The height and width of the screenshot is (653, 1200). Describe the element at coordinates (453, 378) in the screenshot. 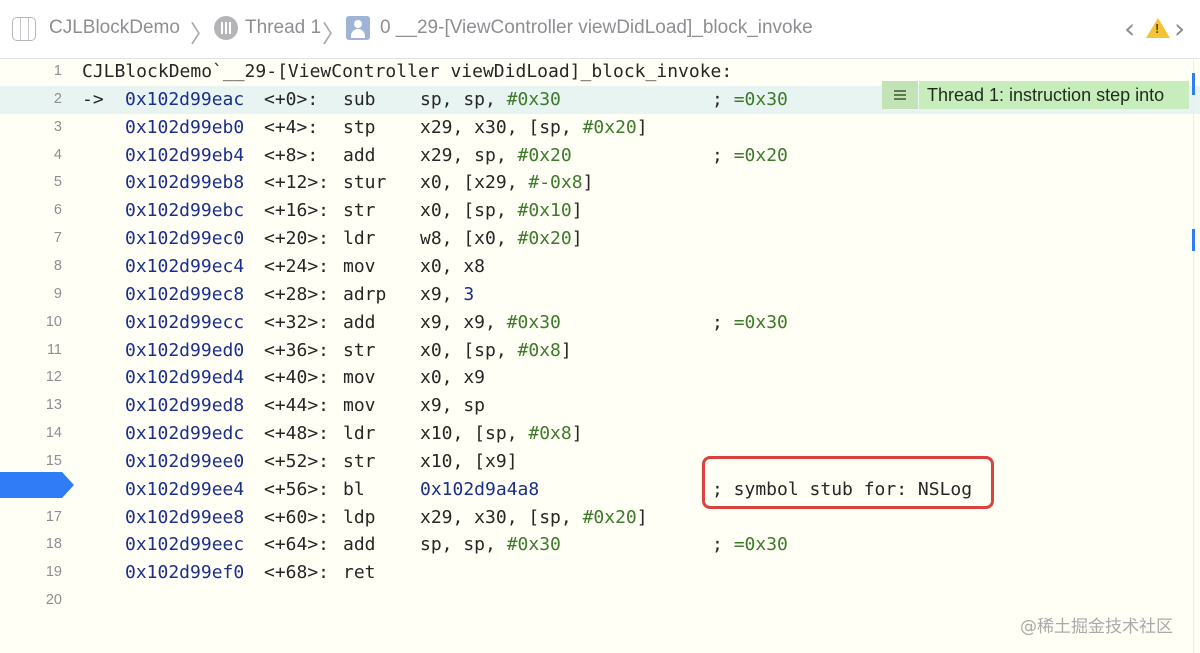

I see `operands: x0, x9` at that location.